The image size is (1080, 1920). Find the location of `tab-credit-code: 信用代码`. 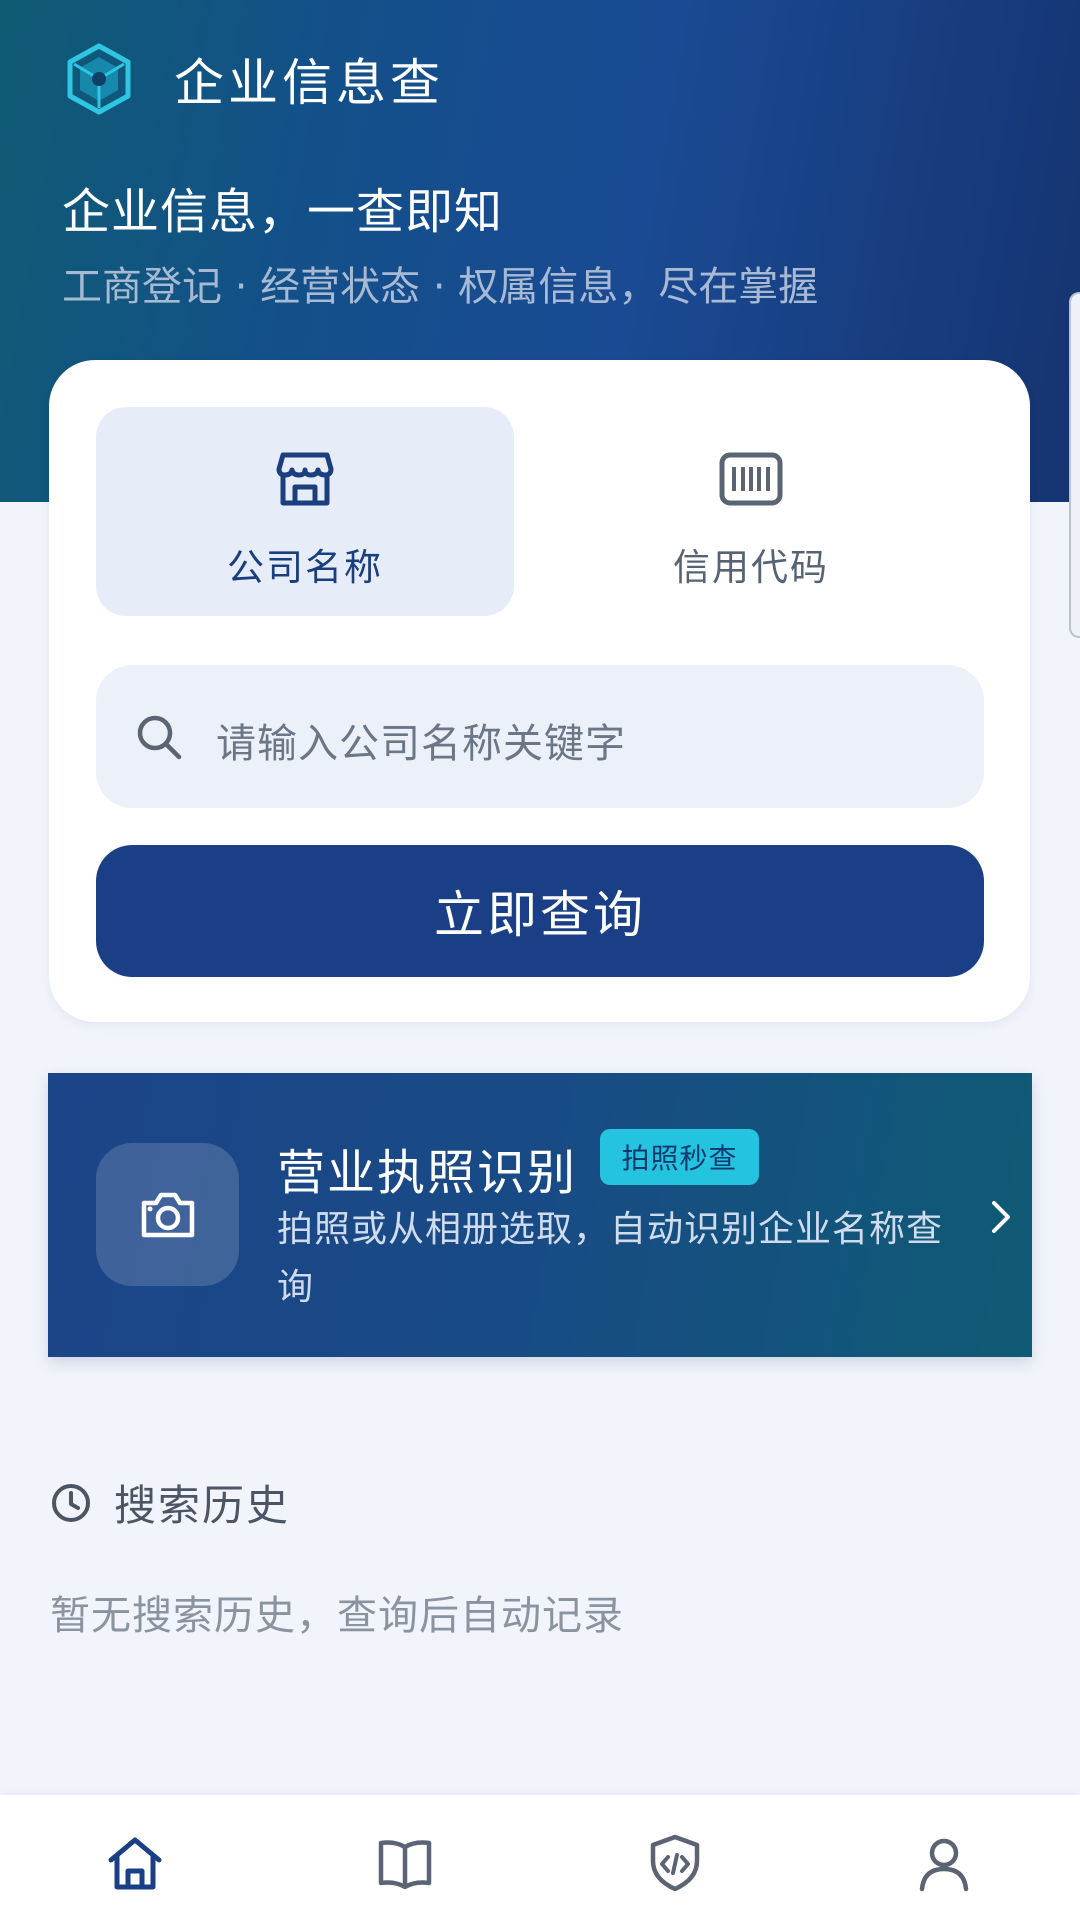

tab-credit-code: 信用代码 is located at coordinates (751, 511).